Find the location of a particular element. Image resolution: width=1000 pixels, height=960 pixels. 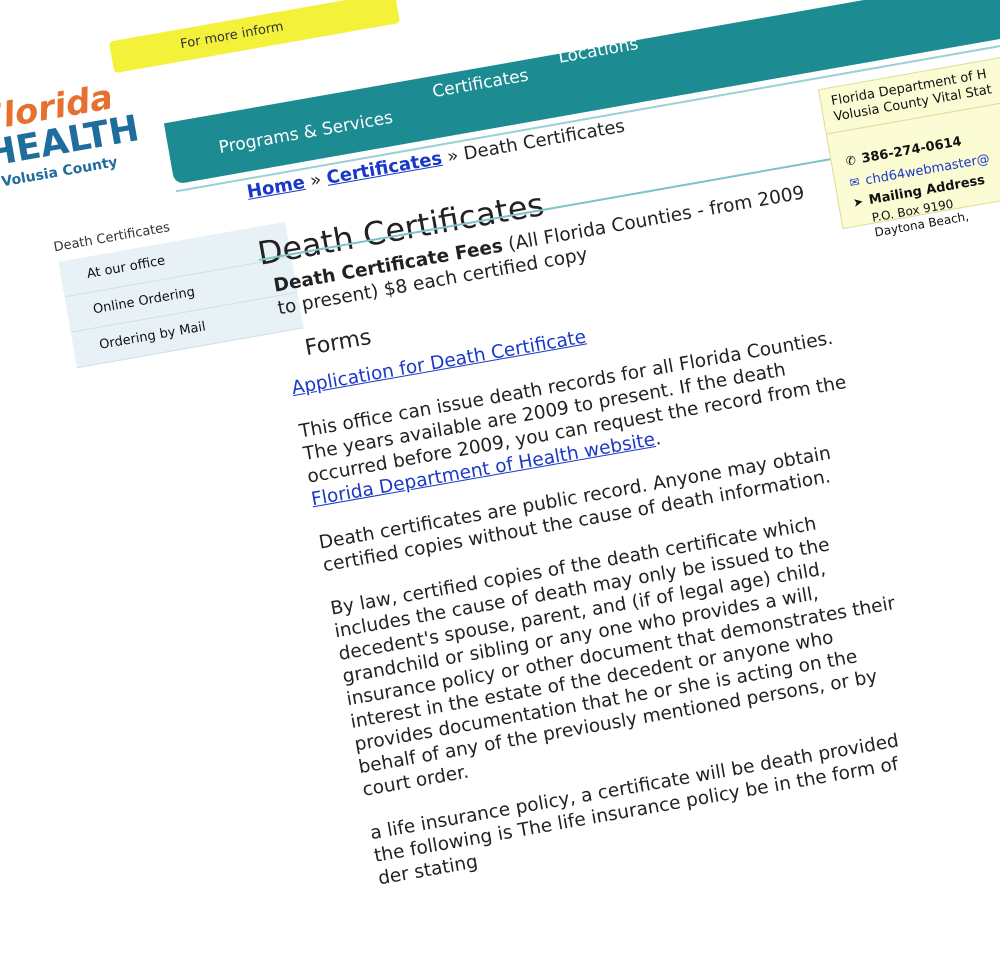

nav-programs-services: Programs & Services is located at coordinates (305, 133).